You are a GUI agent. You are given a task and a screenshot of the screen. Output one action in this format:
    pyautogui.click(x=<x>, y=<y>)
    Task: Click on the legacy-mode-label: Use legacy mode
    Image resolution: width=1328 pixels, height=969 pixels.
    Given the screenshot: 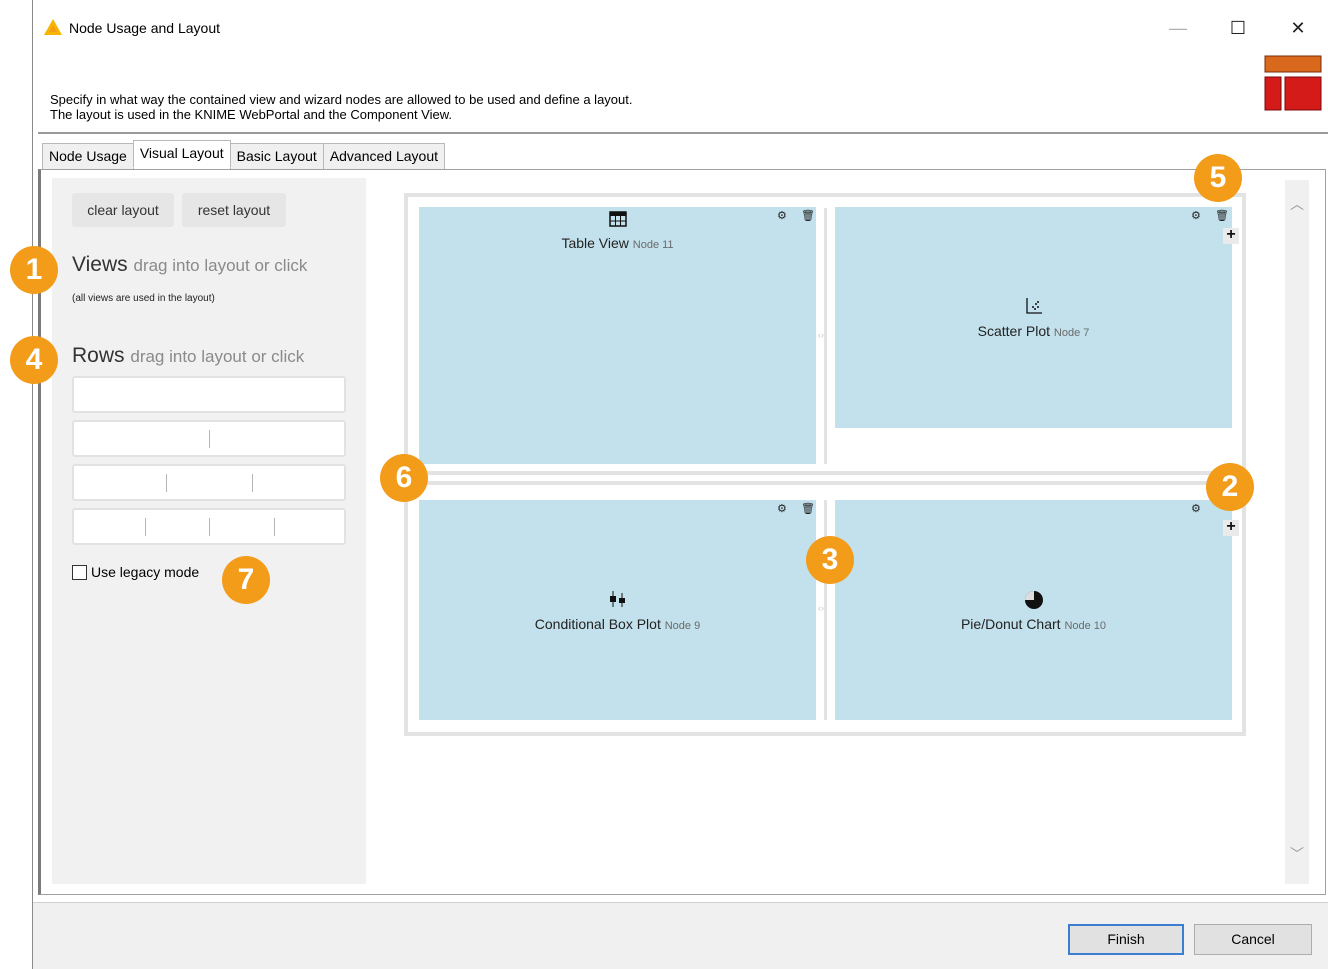 What is the action you would take?
    pyautogui.click(x=145, y=572)
    